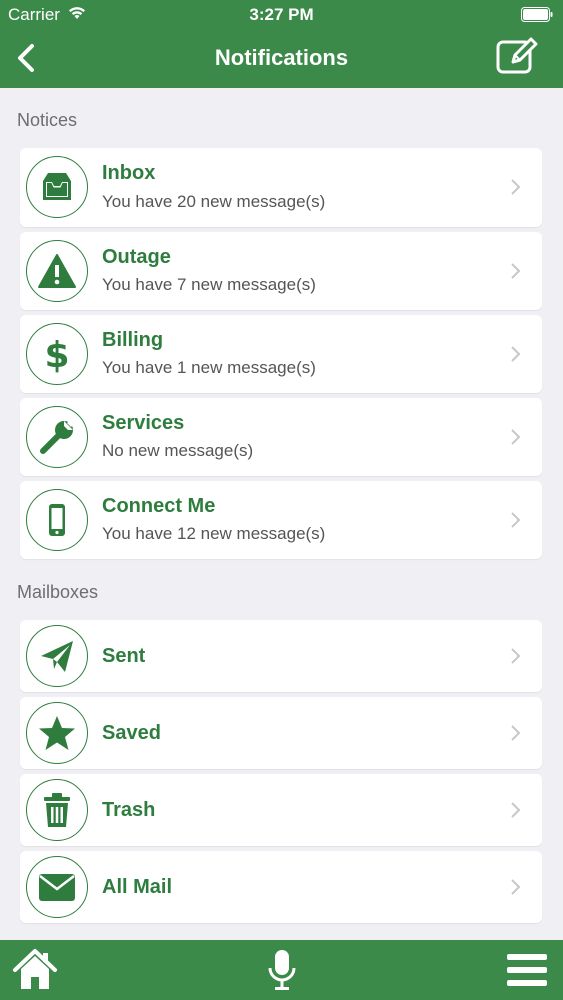 The image size is (563, 1000). Describe the element at coordinates (281, 437) in the screenshot. I see `notice-item-services: Services No new message(s)` at that location.